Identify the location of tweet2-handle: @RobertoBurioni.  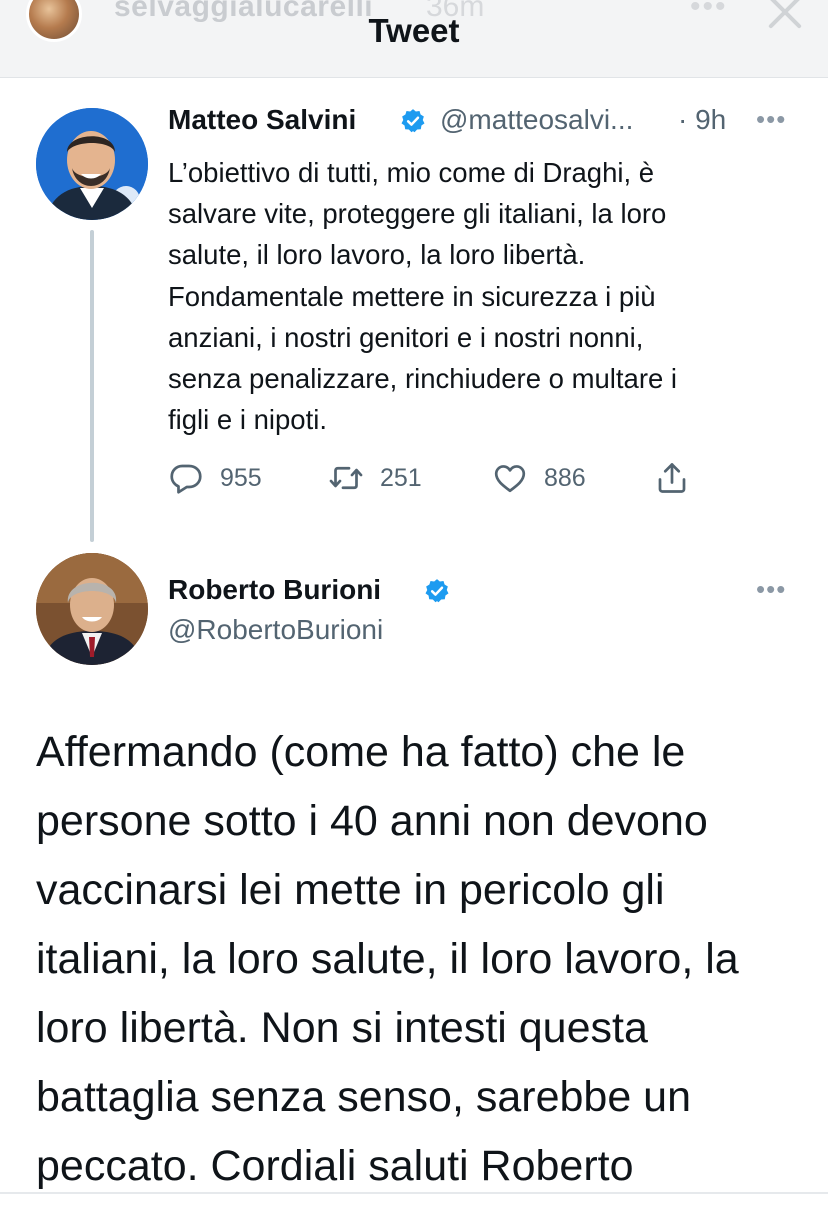
(275, 630).